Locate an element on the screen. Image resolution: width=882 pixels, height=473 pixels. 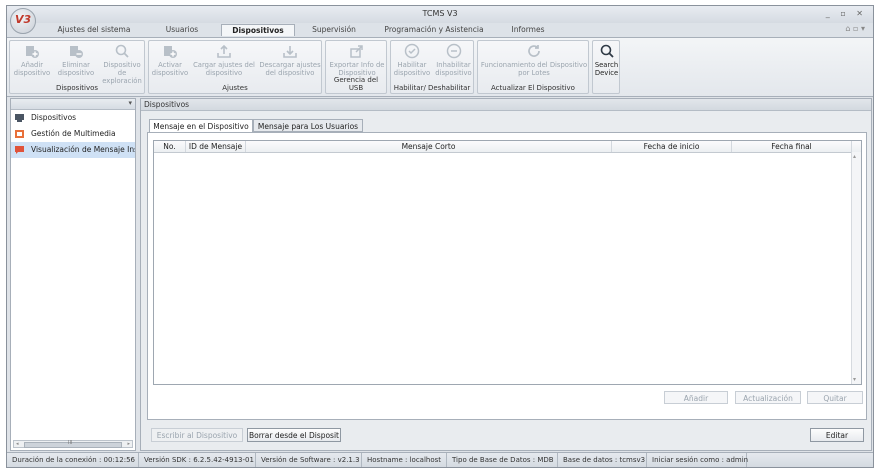
tab-programacion: Programación y Asistencia is located at coordinates (434, 30).